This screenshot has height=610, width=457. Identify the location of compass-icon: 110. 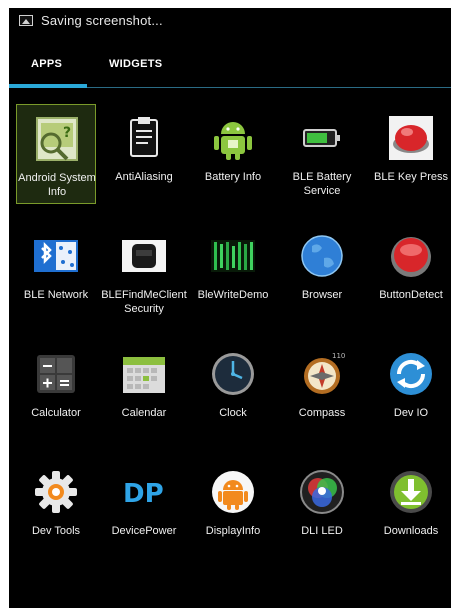
(322, 374).